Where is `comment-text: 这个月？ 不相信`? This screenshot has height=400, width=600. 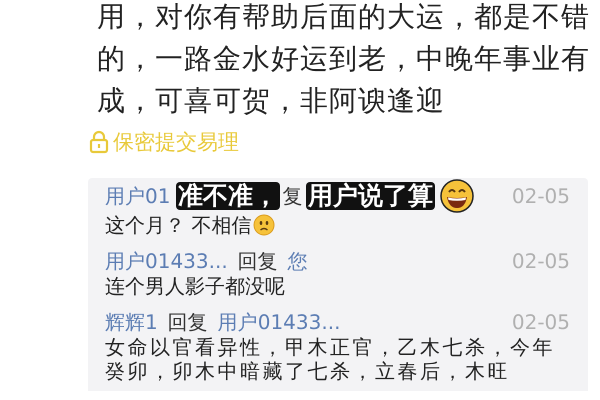 comment-text: 这个月？ 不相信 is located at coordinates (178, 225).